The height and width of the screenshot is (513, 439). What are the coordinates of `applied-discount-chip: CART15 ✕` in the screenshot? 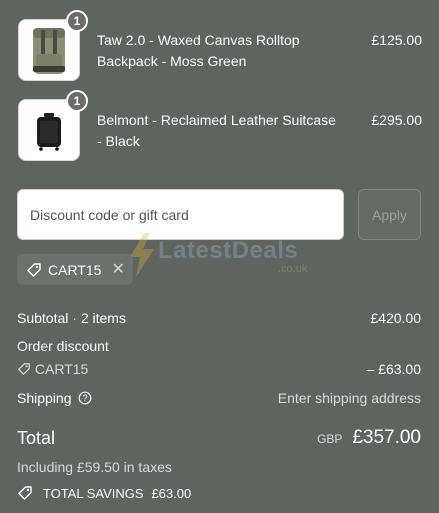 It's located at (75, 269).